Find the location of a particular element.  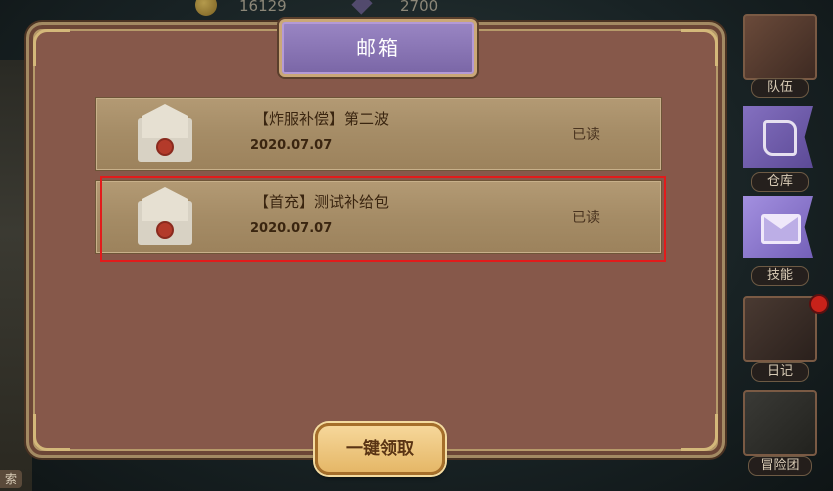

mail-icon is located at coordinates (778, 227).